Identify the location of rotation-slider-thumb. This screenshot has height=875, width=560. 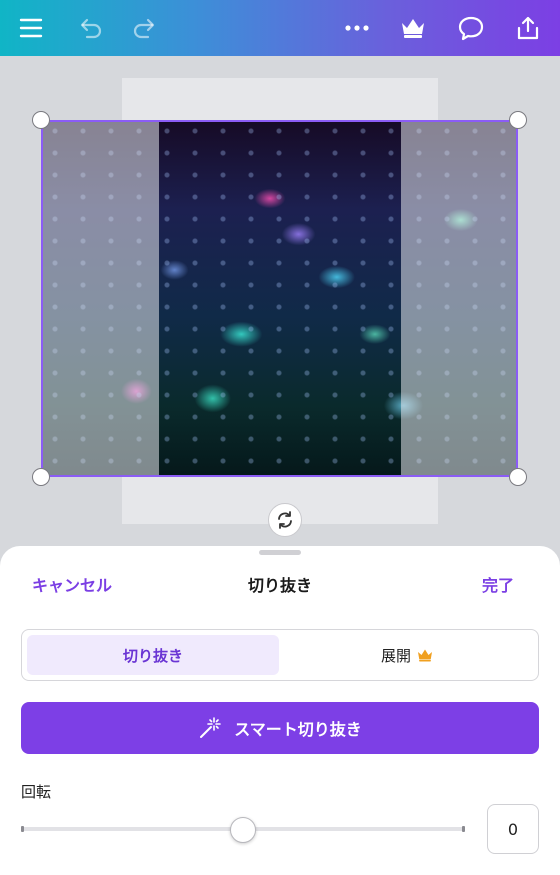
(243, 830).